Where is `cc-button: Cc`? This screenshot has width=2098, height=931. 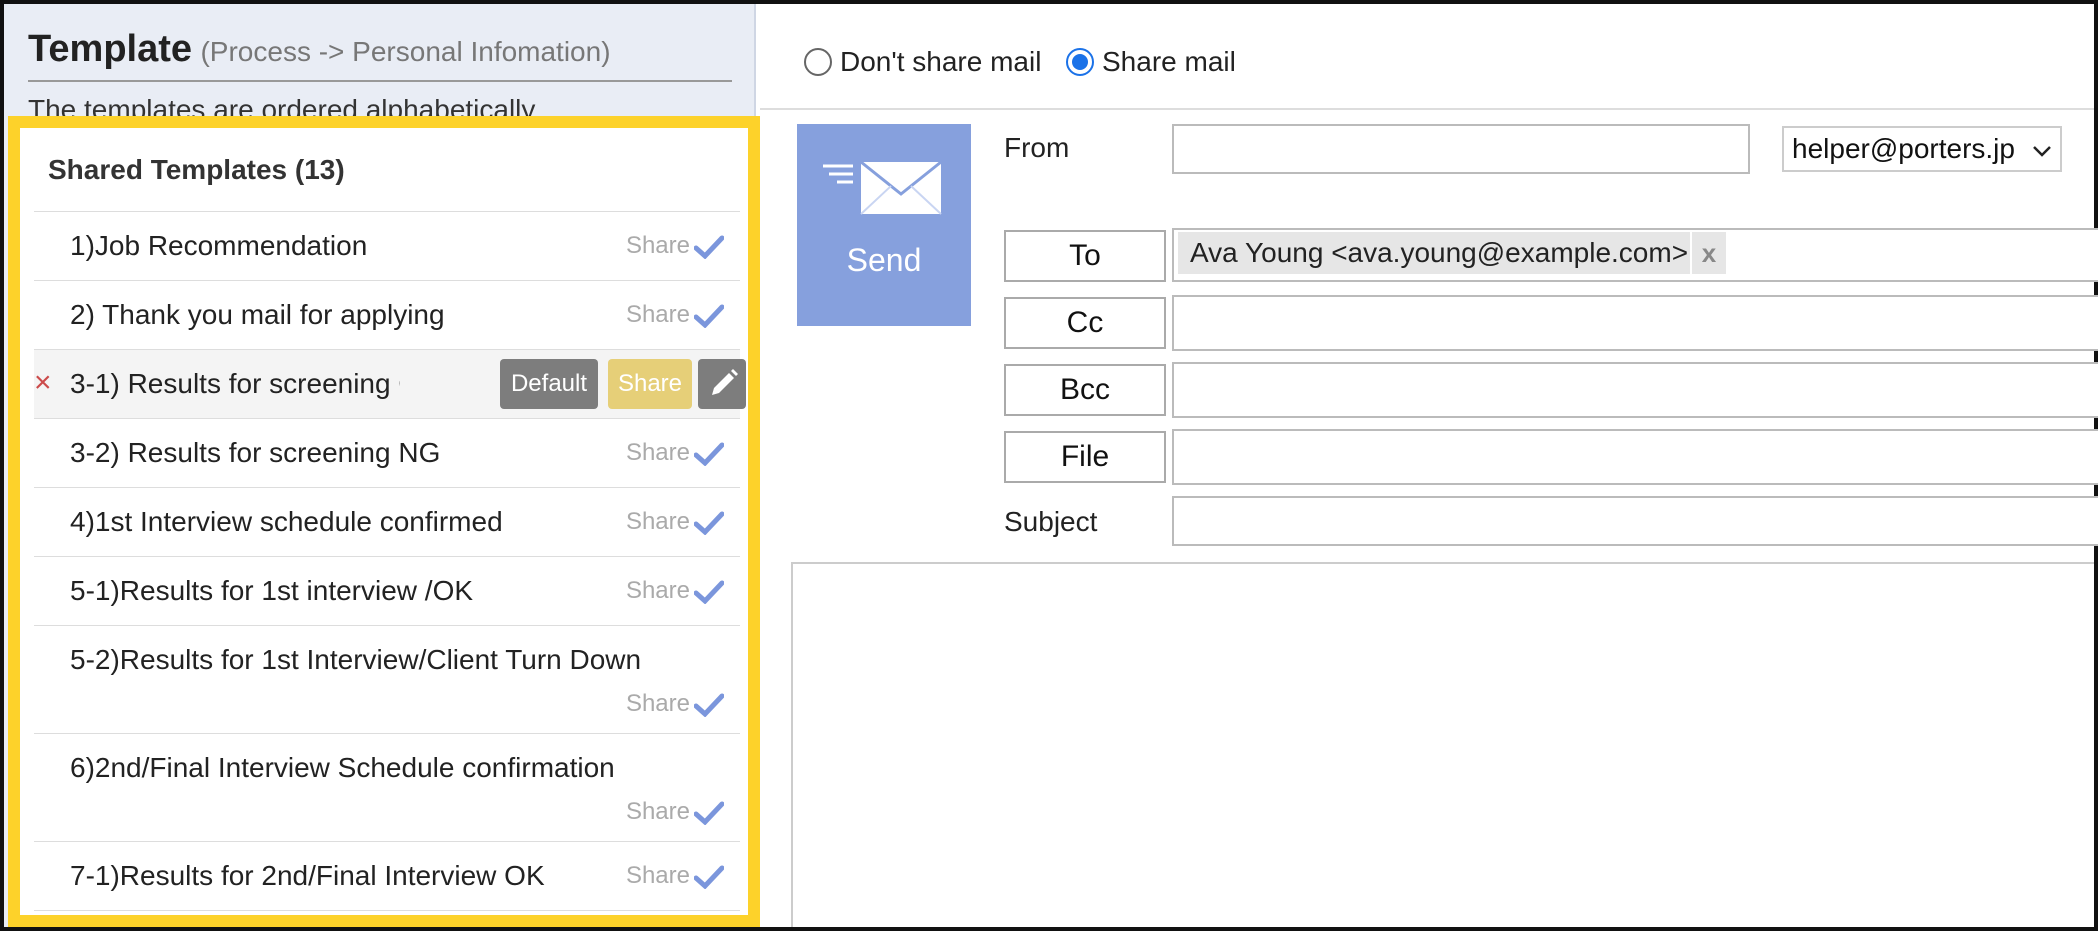 cc-button: Cc is located at coordinates (1085, 323).